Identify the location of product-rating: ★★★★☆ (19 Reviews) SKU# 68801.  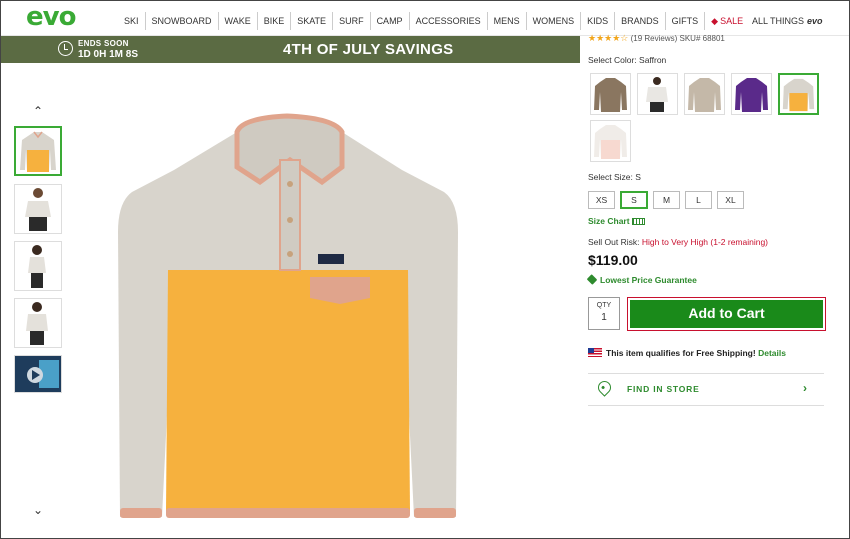
(656, 38).